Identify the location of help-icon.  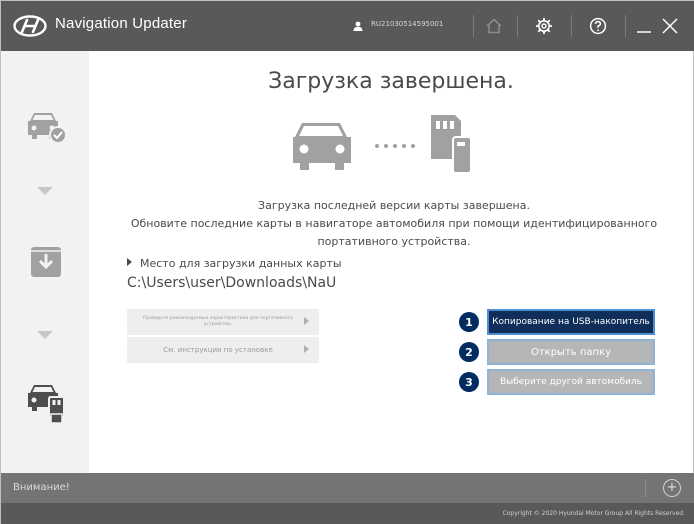
(598, 26).